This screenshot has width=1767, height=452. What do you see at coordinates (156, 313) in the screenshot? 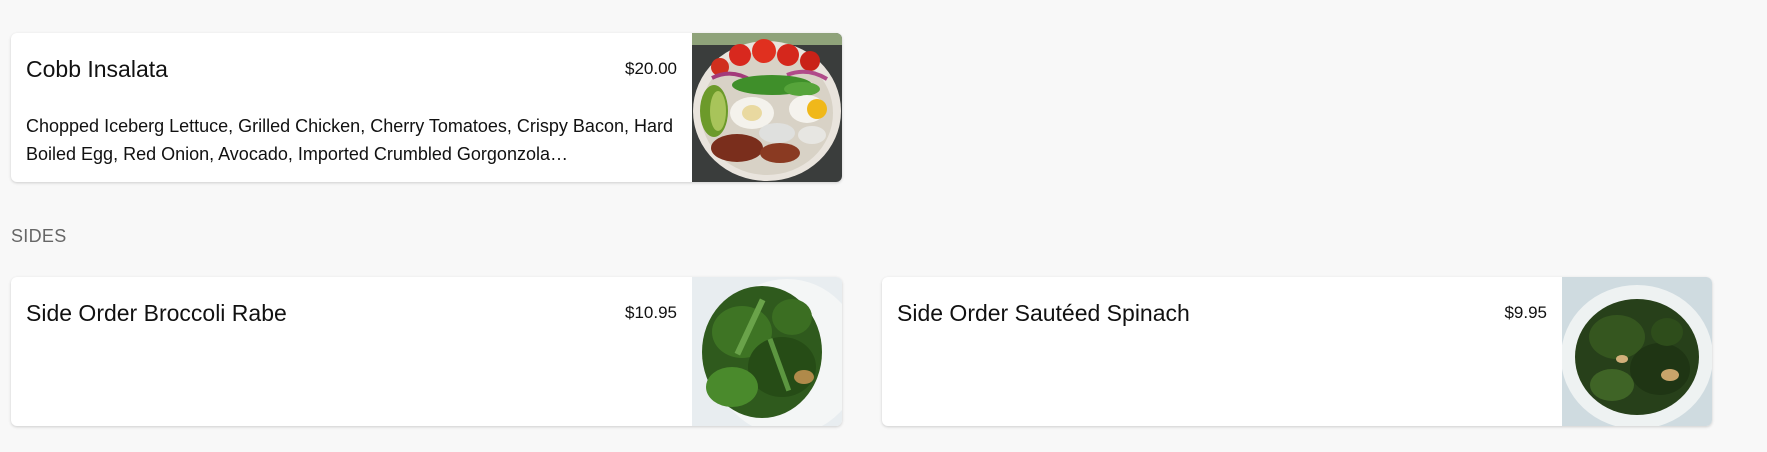
I see `menu-item-name: Side Order Broccoli Rabe` at bounding box center [156, 313].